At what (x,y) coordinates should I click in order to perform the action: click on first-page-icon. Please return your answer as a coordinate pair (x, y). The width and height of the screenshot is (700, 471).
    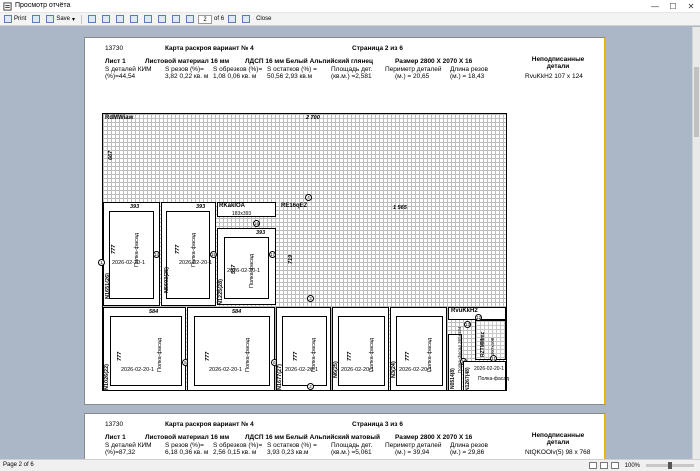
    Looking at the image, I should click on (176, 19).